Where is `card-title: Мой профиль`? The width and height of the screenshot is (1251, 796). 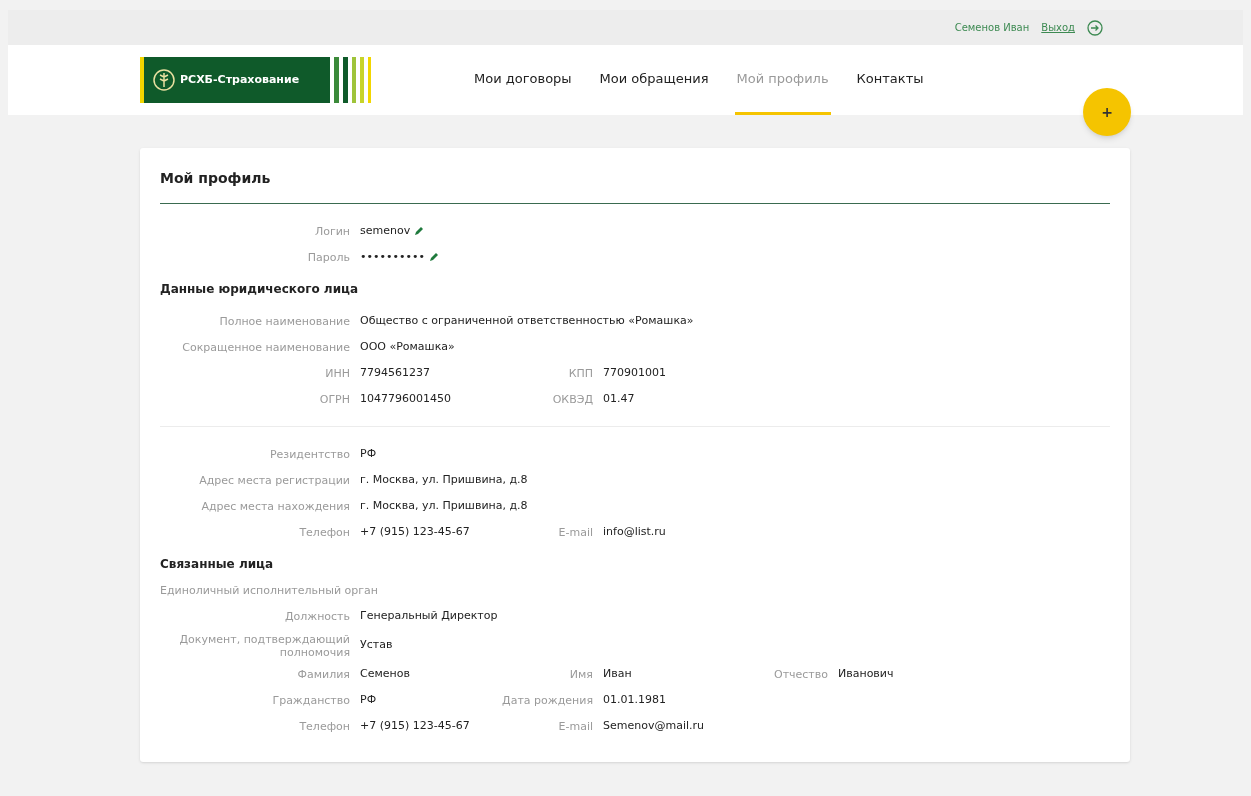 card-title: Мой профиль is located at coordinates (216, 178).